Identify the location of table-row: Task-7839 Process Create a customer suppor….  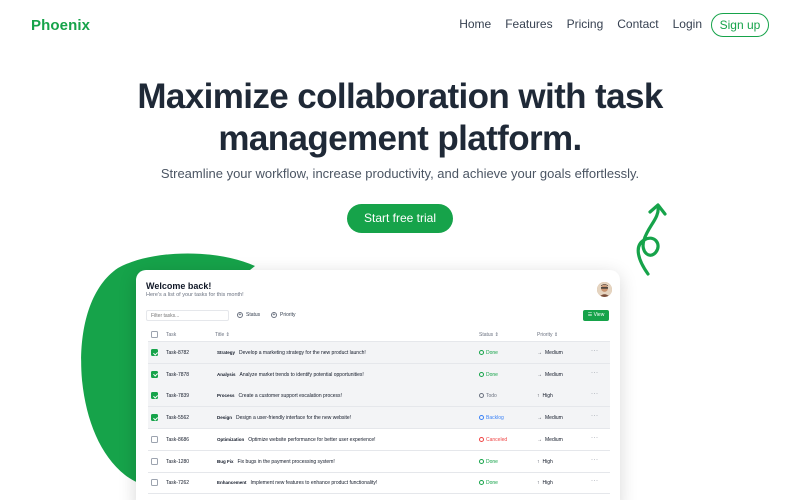
(379, 396).